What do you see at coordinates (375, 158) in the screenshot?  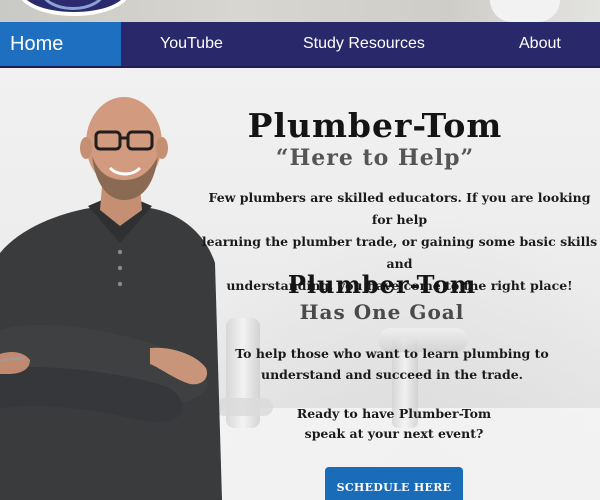 I see `page-subtitle: “Here to Help”` at bounding box center [375, 158].